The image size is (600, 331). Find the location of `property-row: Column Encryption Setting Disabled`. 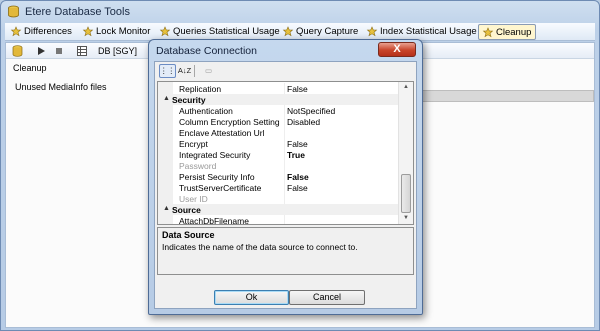

property-row: Column Encryption Setting Disabled is located at coordinates (278, 121).